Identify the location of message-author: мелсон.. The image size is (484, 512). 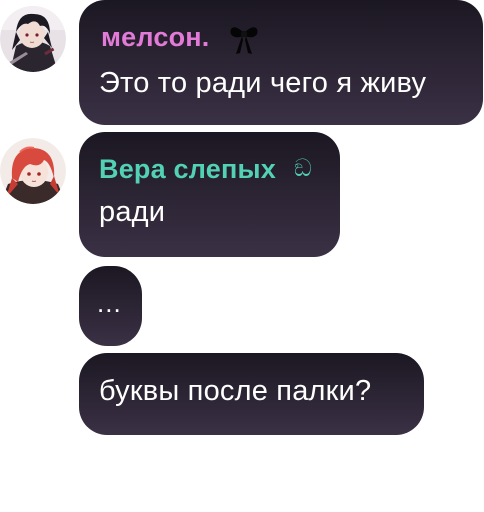
(155, 37).